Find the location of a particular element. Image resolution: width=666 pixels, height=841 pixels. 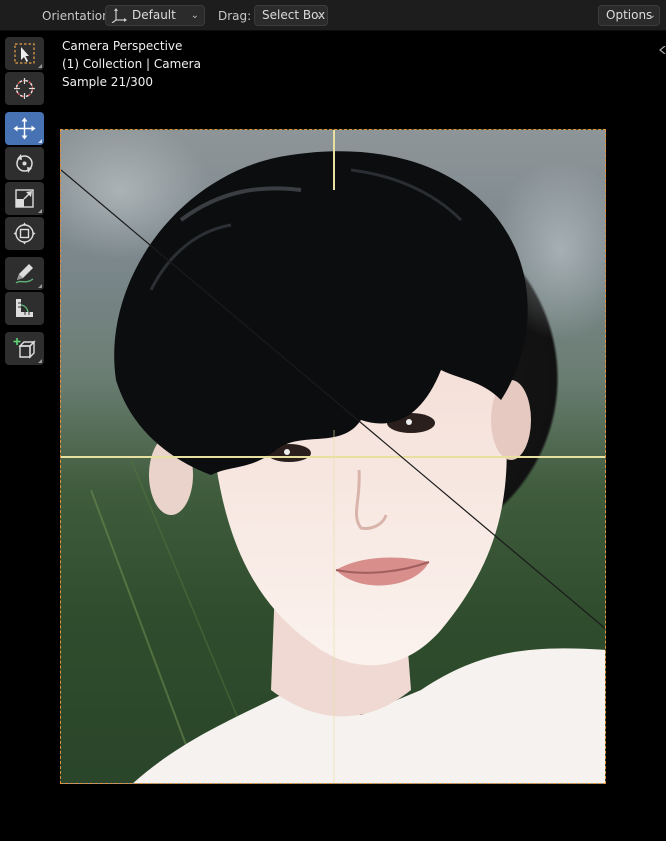

rotate-icon is located at coordinates (24, 163).